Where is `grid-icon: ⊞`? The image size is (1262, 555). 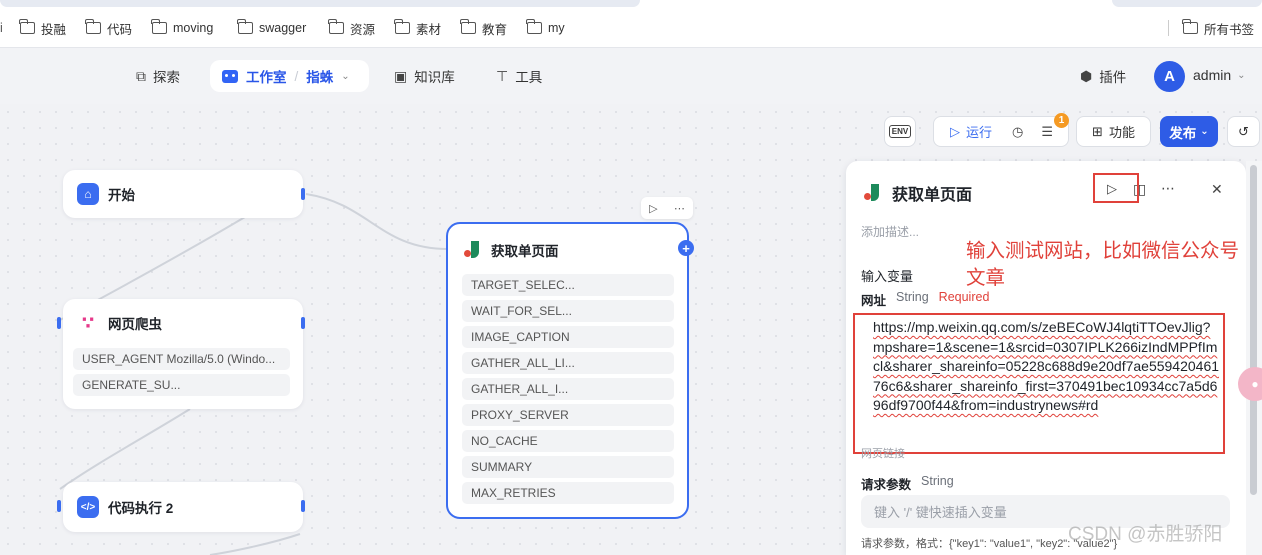 grid-icon: ⊞ is located at coordinates (1097, 131).